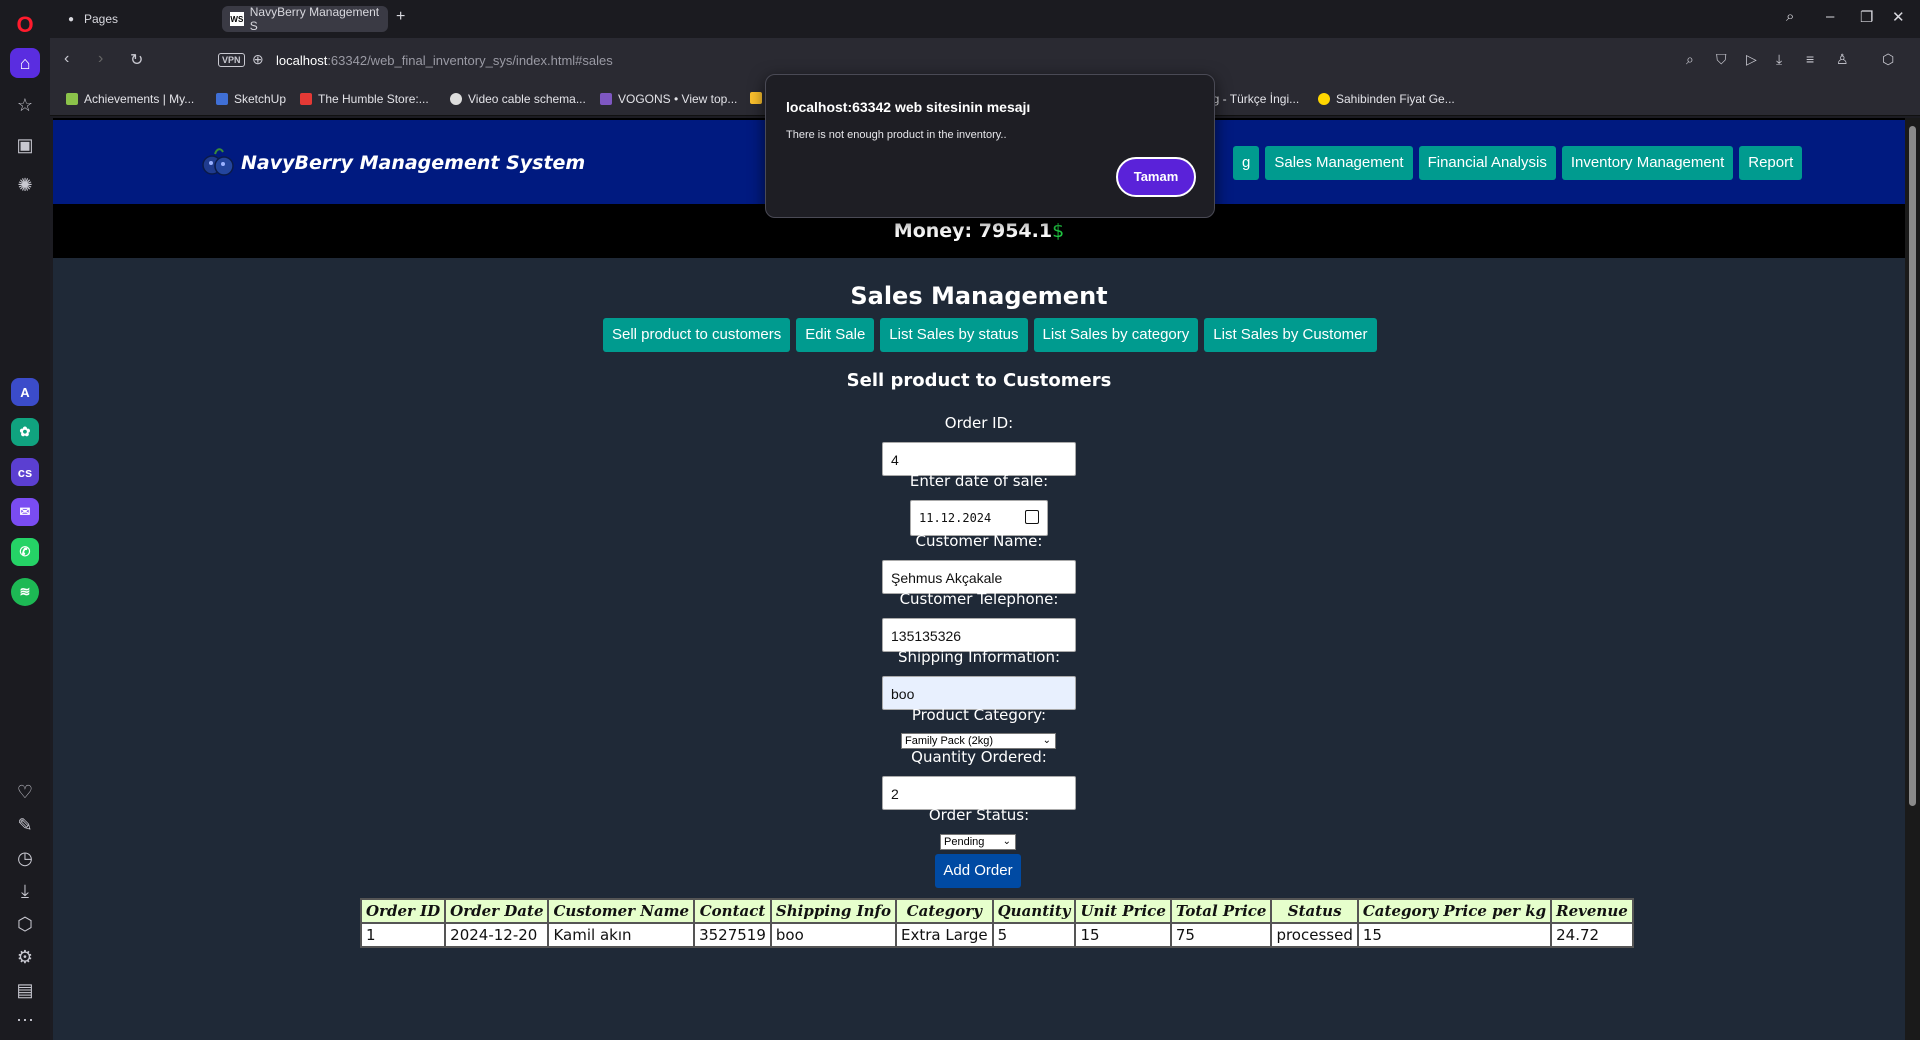  Describe the element at coordinates (25, 105) in the screenshot. I see `pinboard-icon: ☆` at that location.